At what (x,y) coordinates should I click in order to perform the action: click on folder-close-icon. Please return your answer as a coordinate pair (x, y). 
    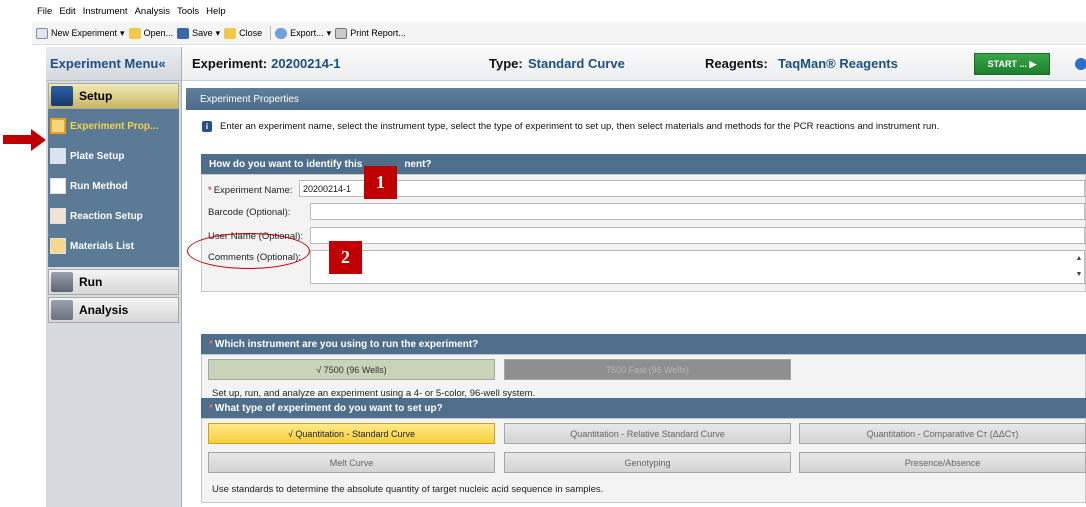
    Looking at the image, I should click on (230, 33).